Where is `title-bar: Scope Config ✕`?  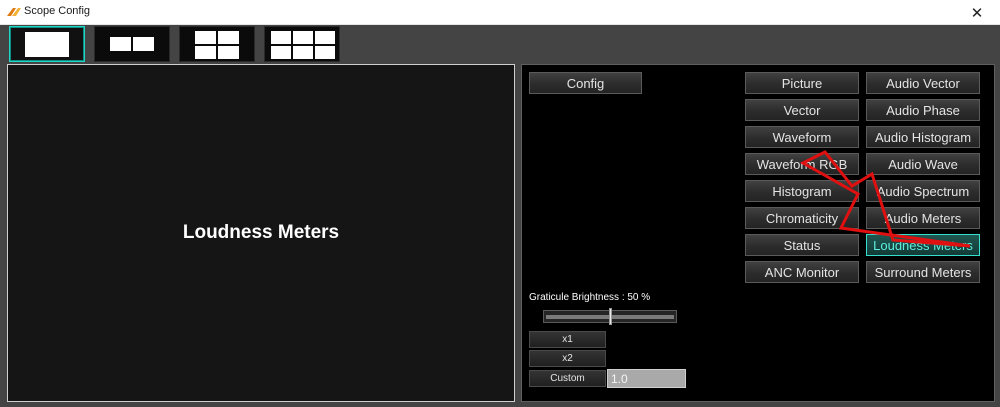 title-bar: Scope Config ✕ is located at coordinates (500, 12).